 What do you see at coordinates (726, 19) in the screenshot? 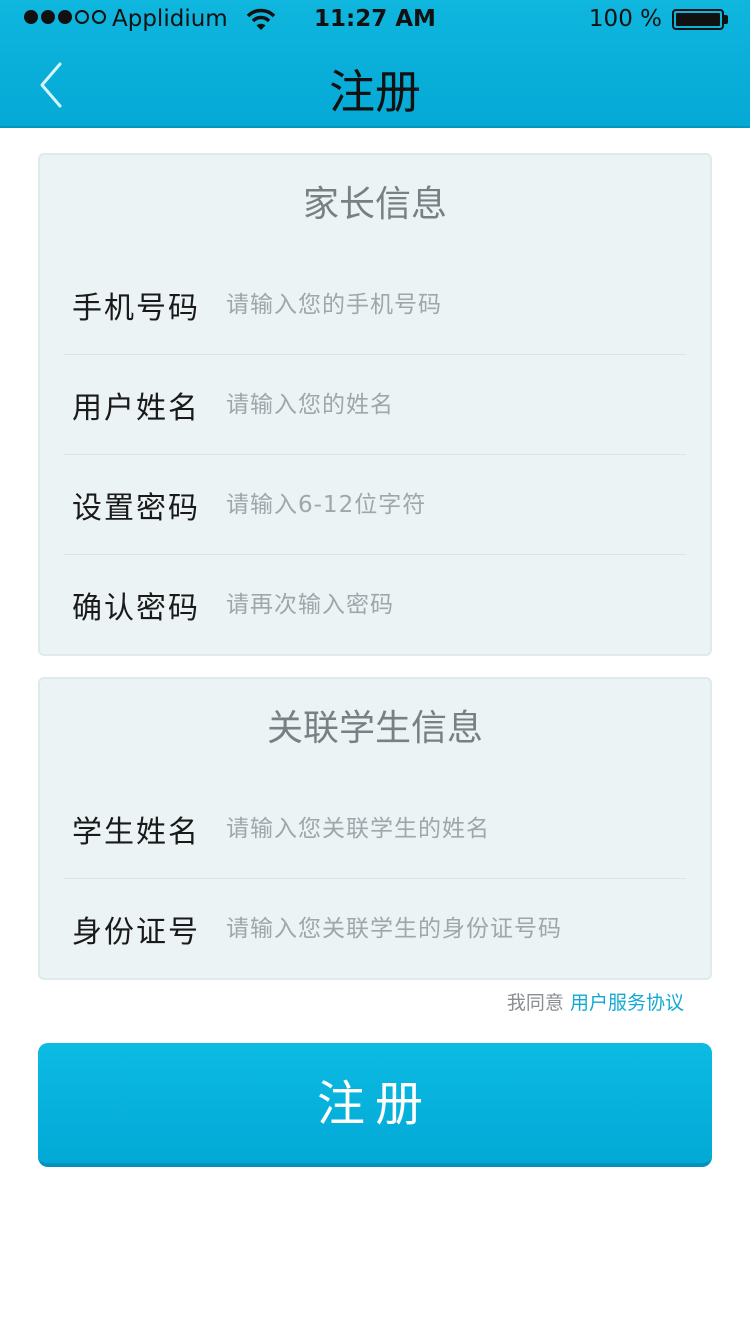
I see `battery-tip` at bounding box center [726, 19].